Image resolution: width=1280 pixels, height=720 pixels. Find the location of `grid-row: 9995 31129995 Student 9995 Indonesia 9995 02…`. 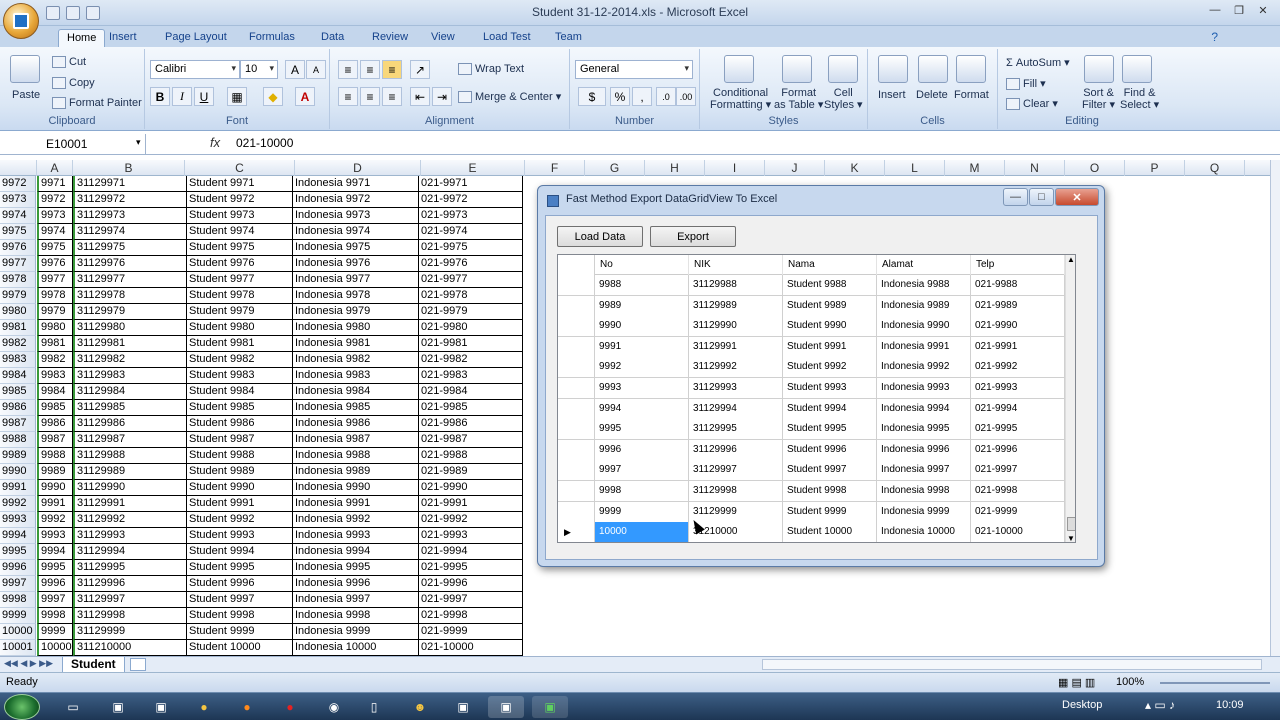

grid-row: 9995 31129995 Student 9995 Indonesia 9995 02… is located at coordinates (811, 430).